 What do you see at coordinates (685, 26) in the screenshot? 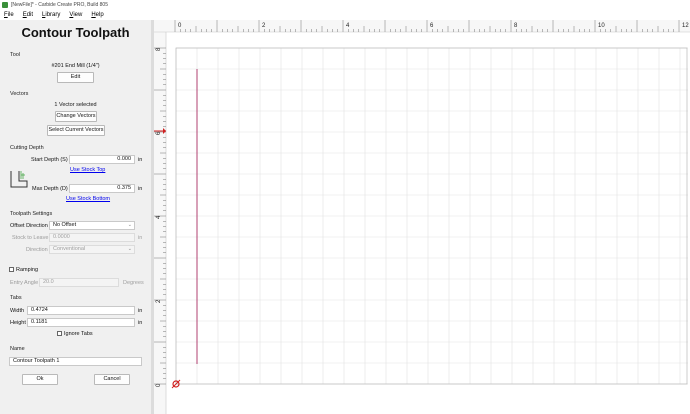
I see `ruler-label-x: 12` at bounding box center [685, 26].